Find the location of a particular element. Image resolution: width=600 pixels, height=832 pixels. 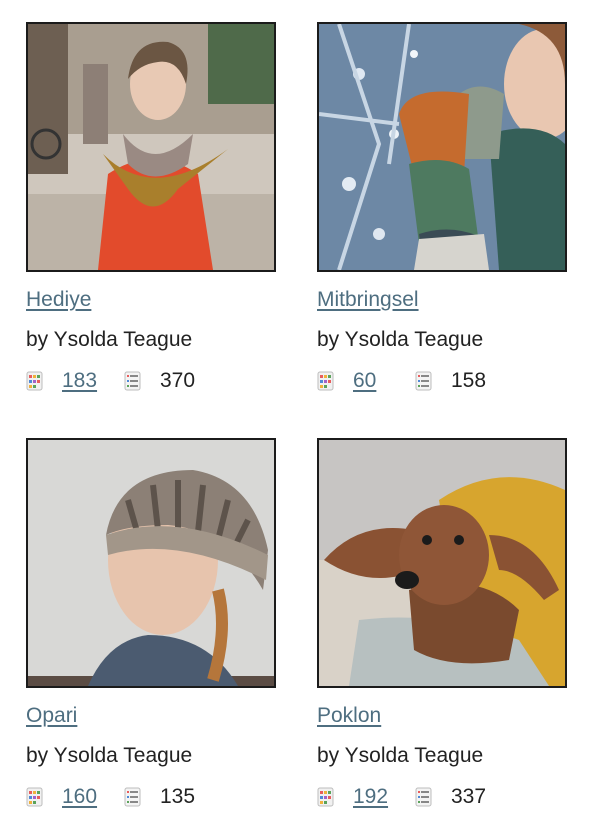

queued-count: 135 is located at coordinates (178, 796).